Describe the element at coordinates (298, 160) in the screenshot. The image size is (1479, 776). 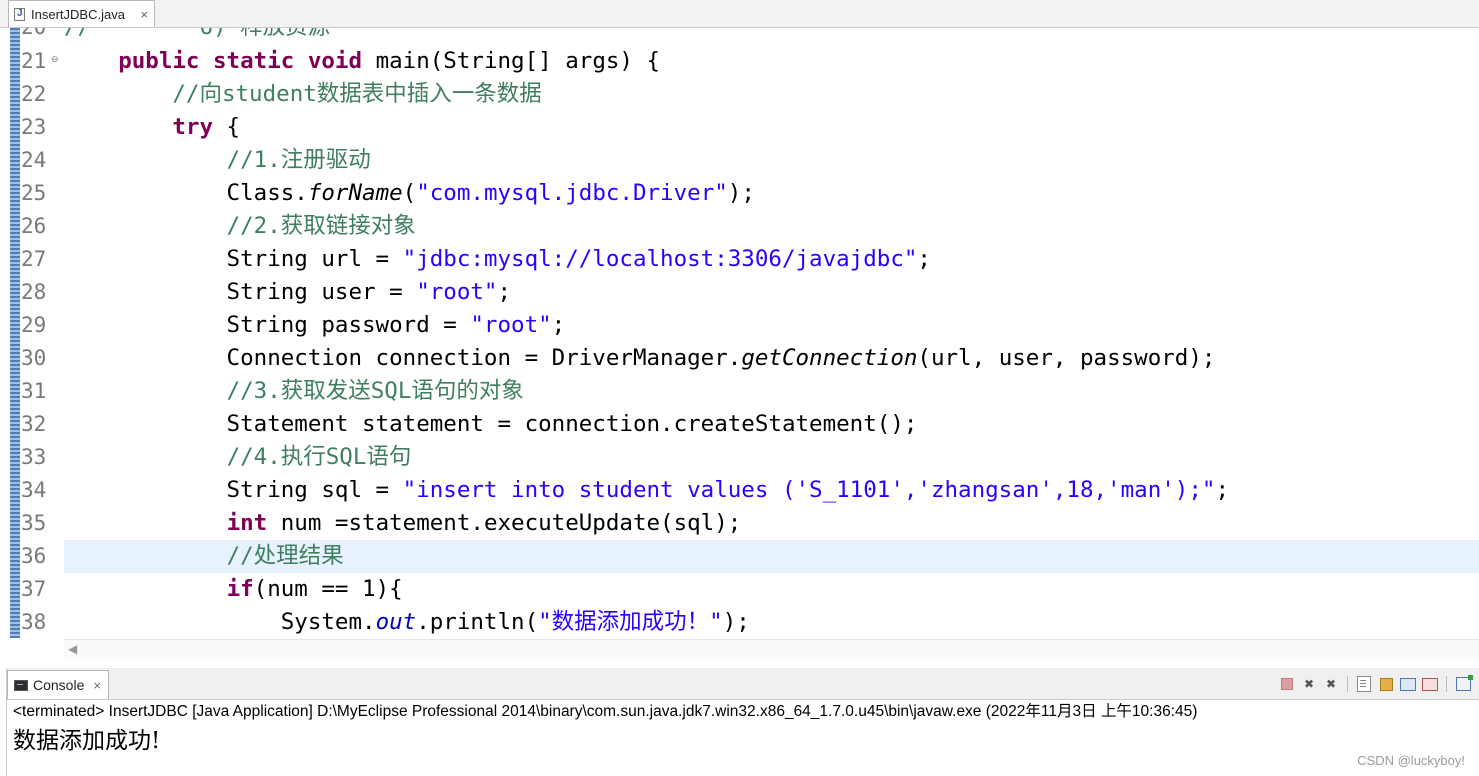
I see `code-token: //1.注册驱动` at that location.